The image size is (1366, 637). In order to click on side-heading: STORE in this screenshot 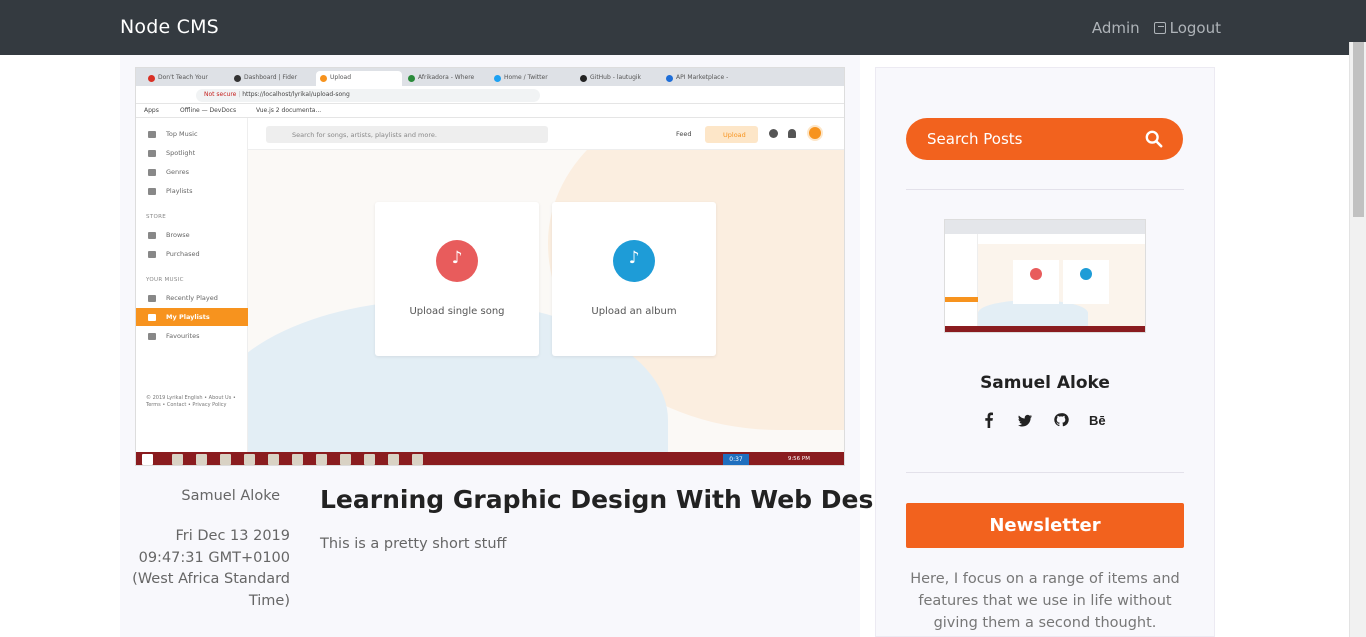, I will do `click(156, 217)`.